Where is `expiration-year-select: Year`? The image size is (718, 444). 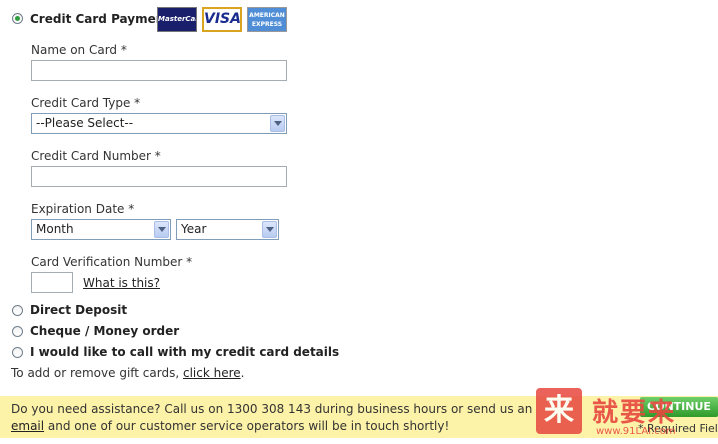
expiration-year-select: Year is located at coordinates (227, 229).